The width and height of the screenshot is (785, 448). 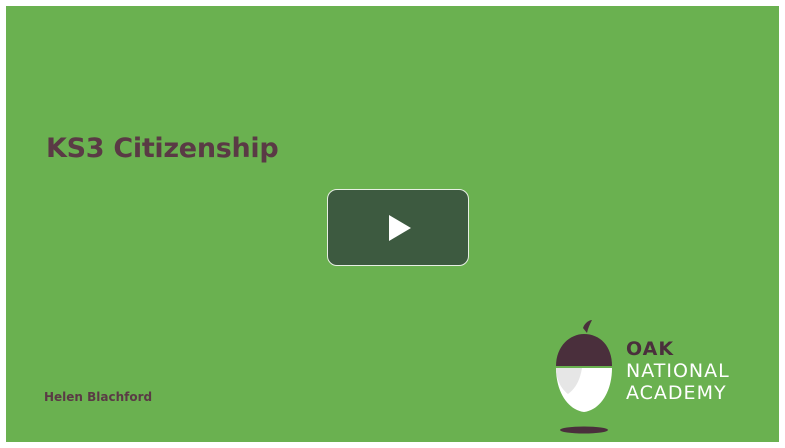 What do you see at coordinates (98, 397) in the screenshot?
I see `presenter-name: Helen Blachford` at bounding box center [98, 397].